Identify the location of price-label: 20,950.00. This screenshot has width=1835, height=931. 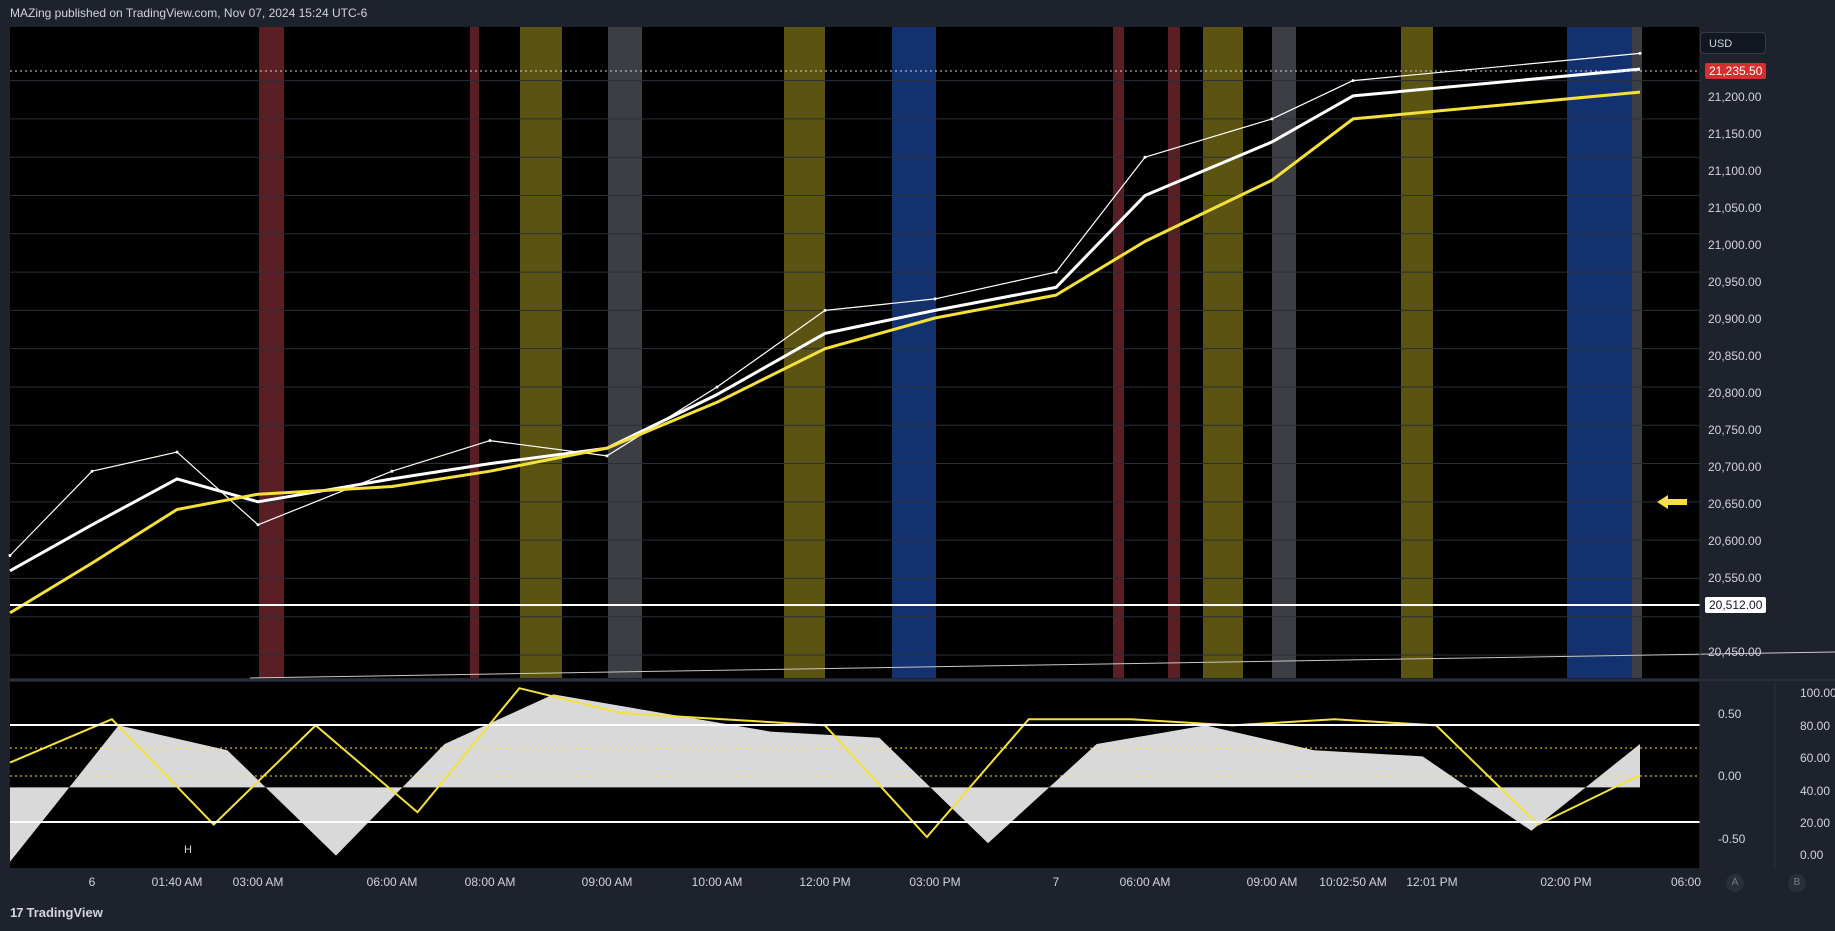
(1735, 282).